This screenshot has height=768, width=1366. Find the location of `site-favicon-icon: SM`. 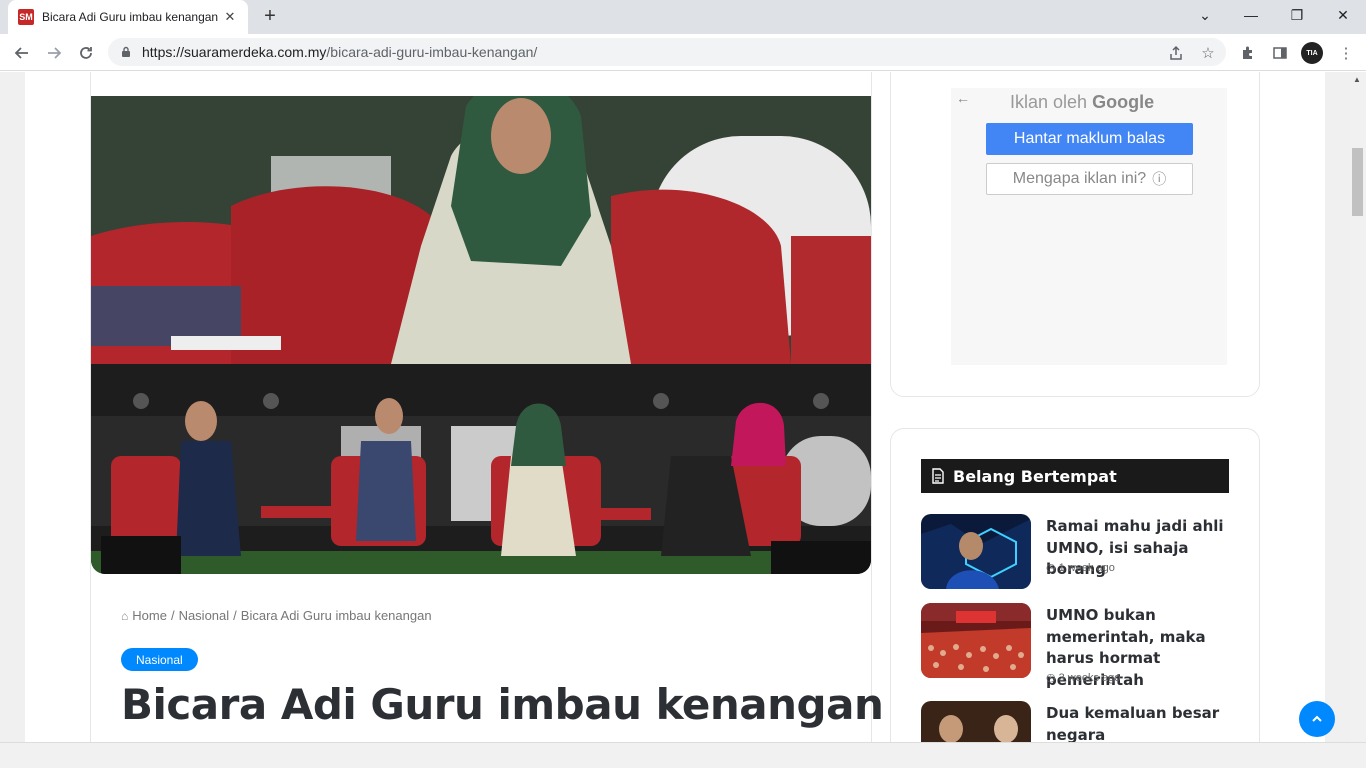

site-favicon-icon: SM is located at coordinates (26, 17).